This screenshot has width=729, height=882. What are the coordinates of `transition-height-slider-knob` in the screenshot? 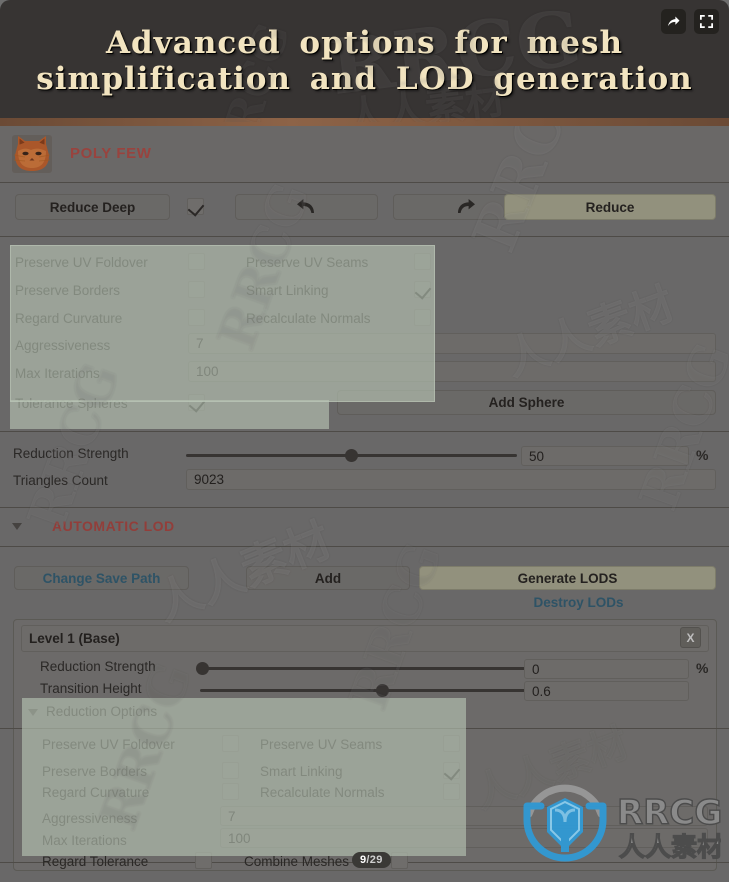 It's located at (382, 690).